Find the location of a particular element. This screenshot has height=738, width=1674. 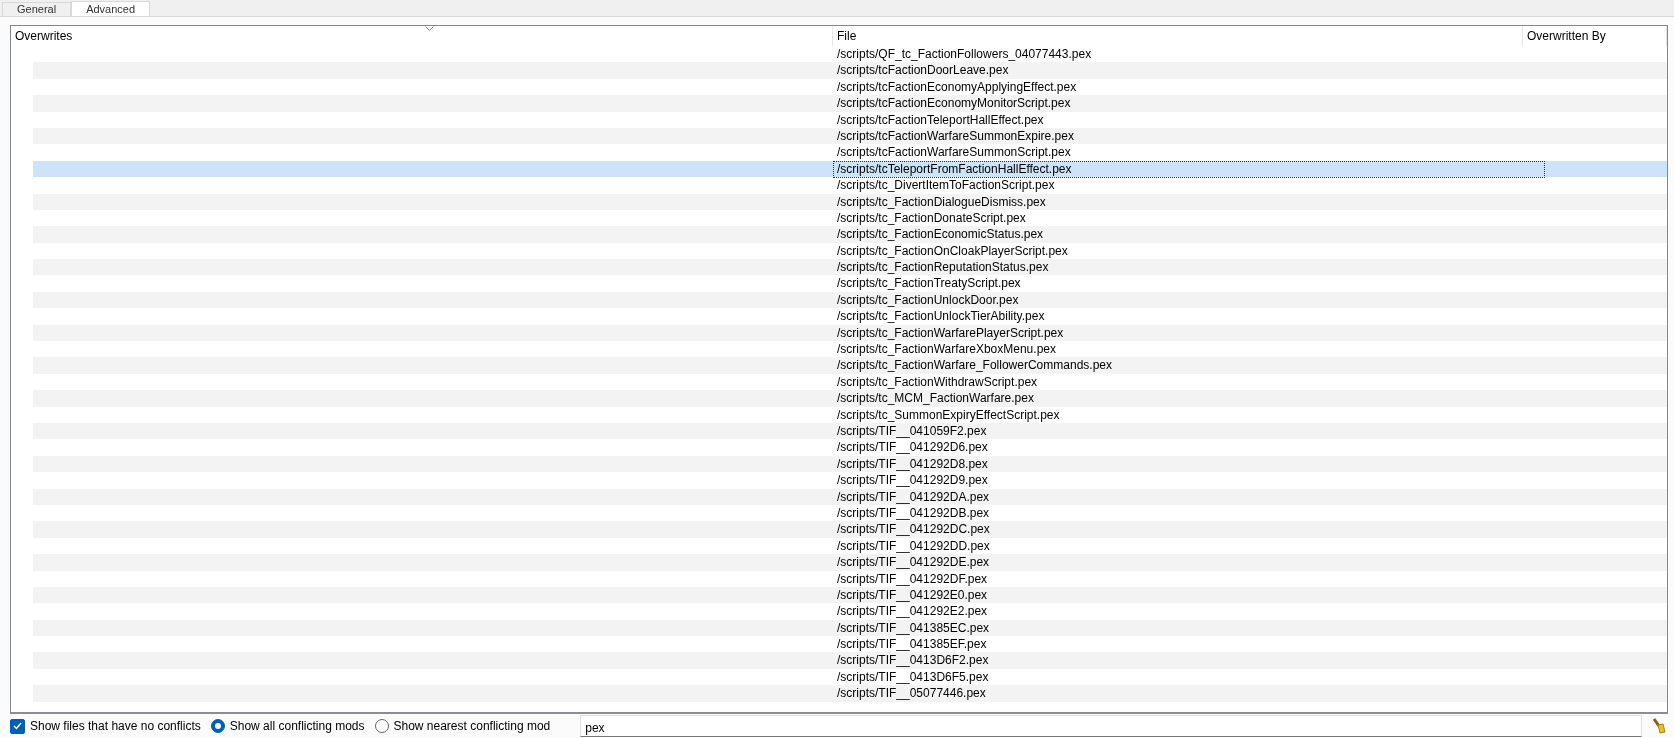

table-row: /scripts/TIF__041385EC.pex is located at coordinates (850, 628).